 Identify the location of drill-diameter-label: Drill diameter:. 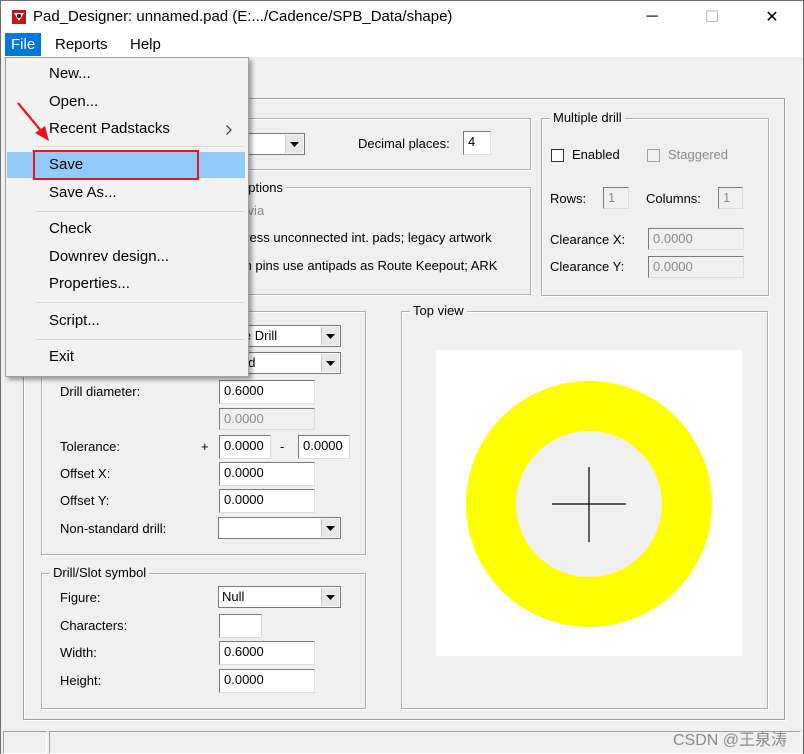
(100, 391).